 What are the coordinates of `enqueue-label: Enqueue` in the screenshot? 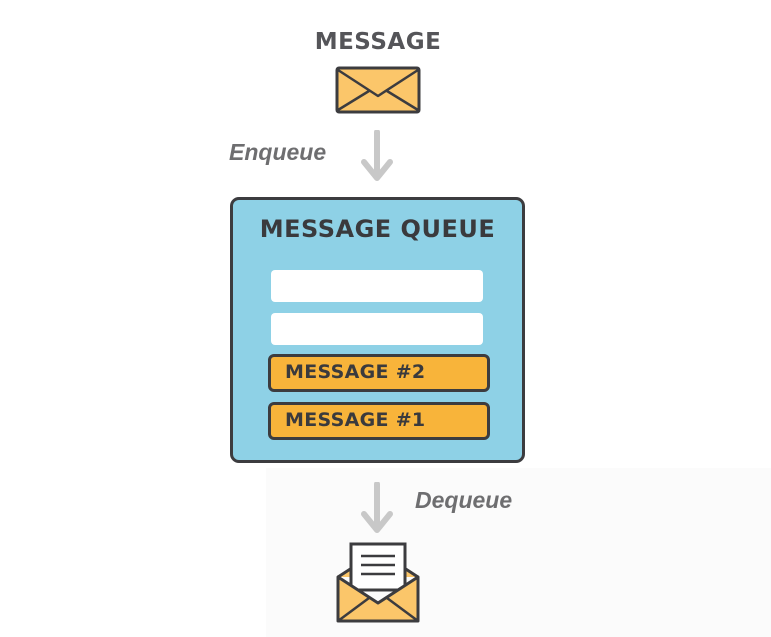 It's located at (278, 152).